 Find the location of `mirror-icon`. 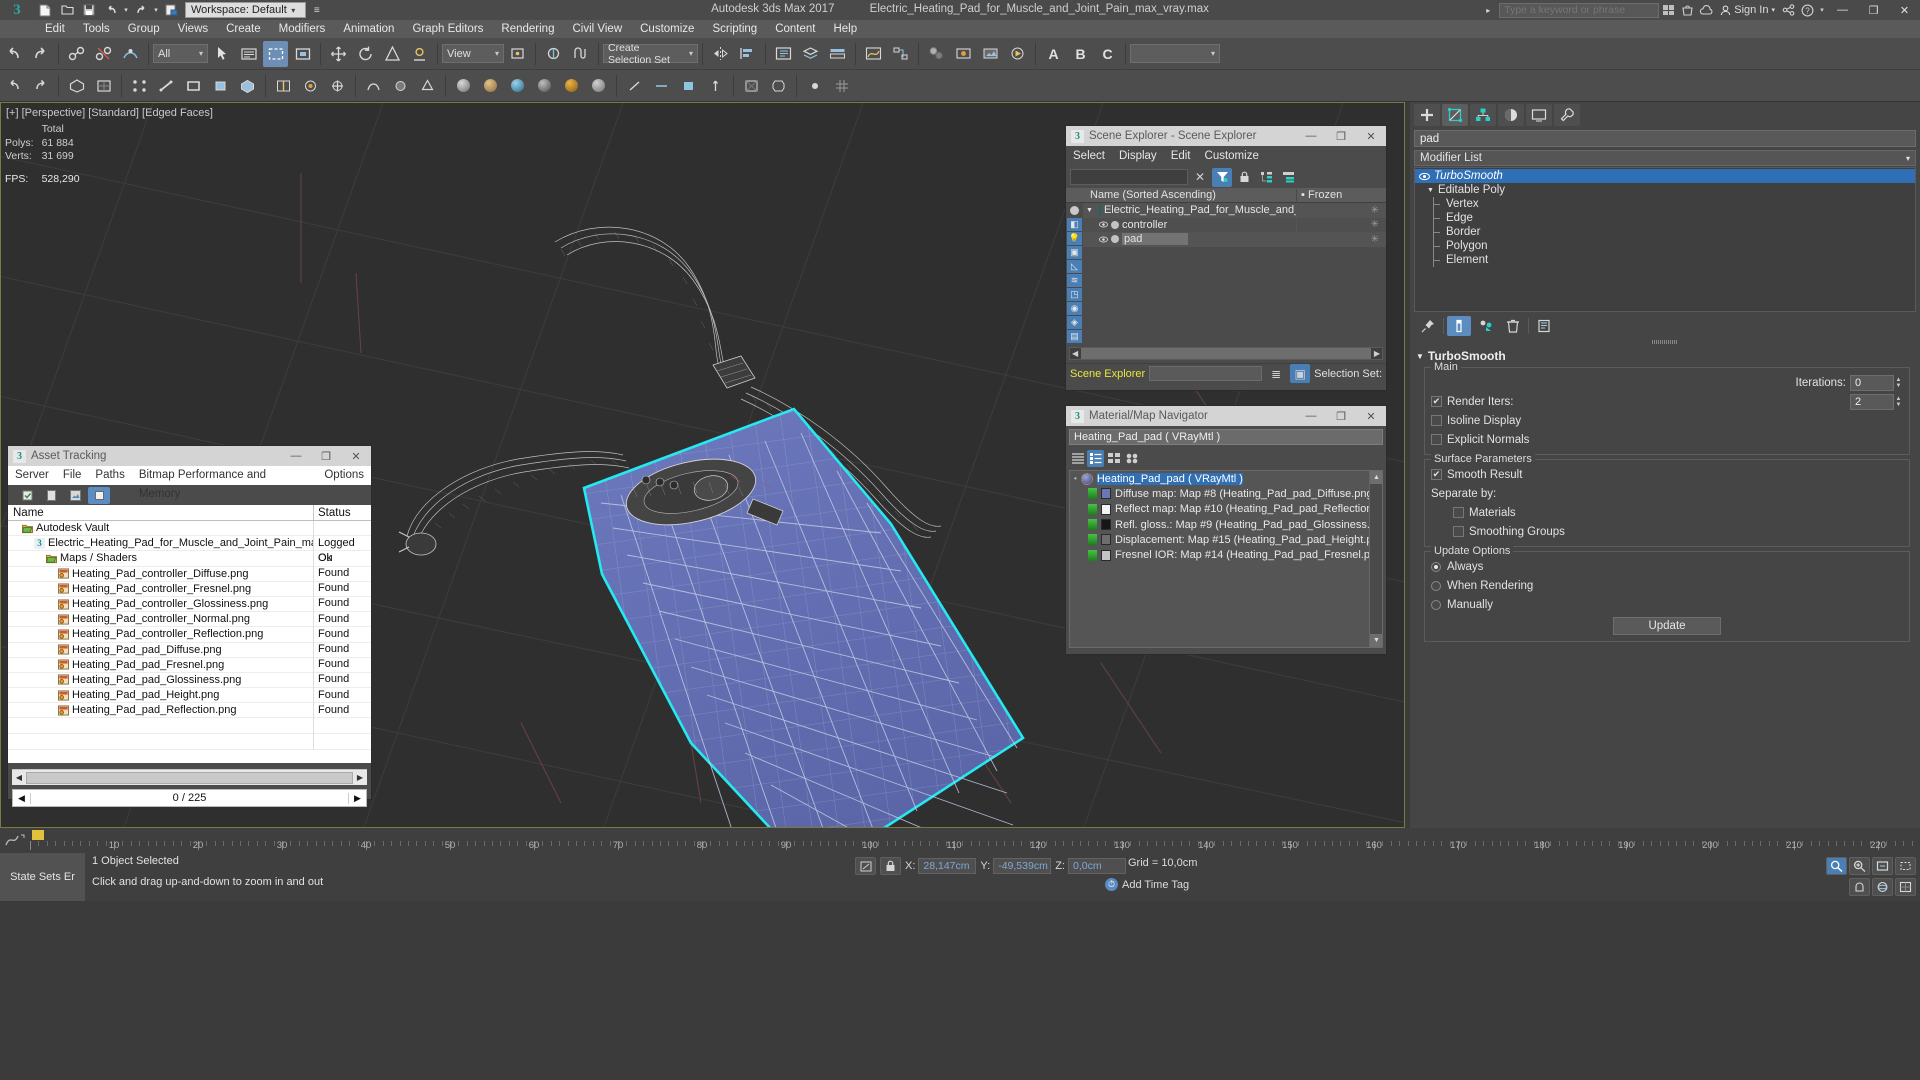

mirror-icon is located at coordinates (720, 54).